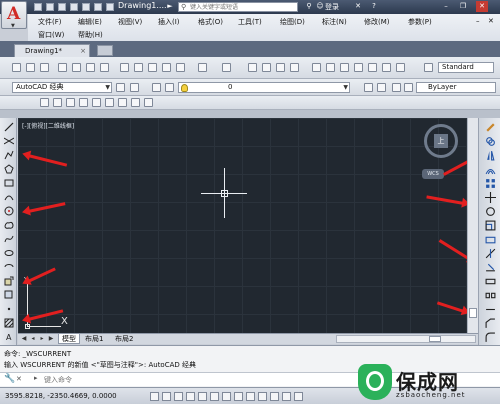 The width and height of the screenshot is (500, 404). What do you see at coordinates (463, 6) in the screenshot?
I see `restore-icon: ❐` at bounding box center [463, 6].